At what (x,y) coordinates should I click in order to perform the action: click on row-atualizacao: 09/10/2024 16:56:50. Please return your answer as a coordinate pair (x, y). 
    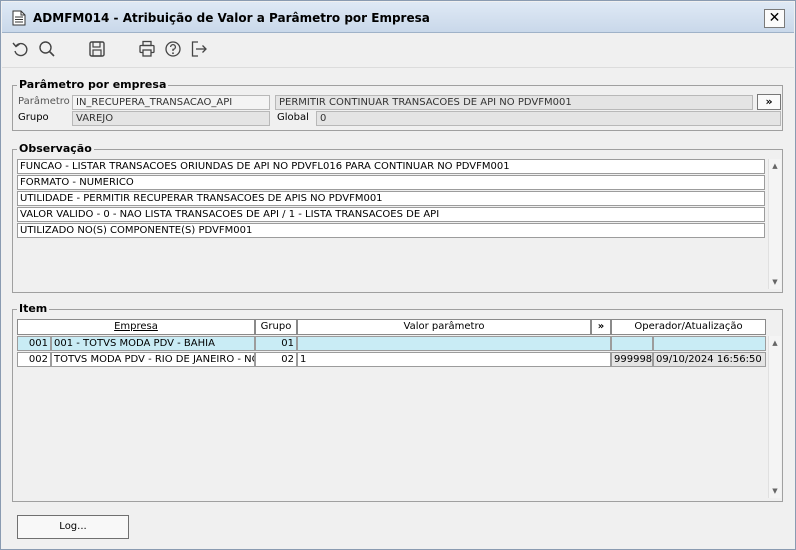
    Looking at the image, I should click on (709, 359).